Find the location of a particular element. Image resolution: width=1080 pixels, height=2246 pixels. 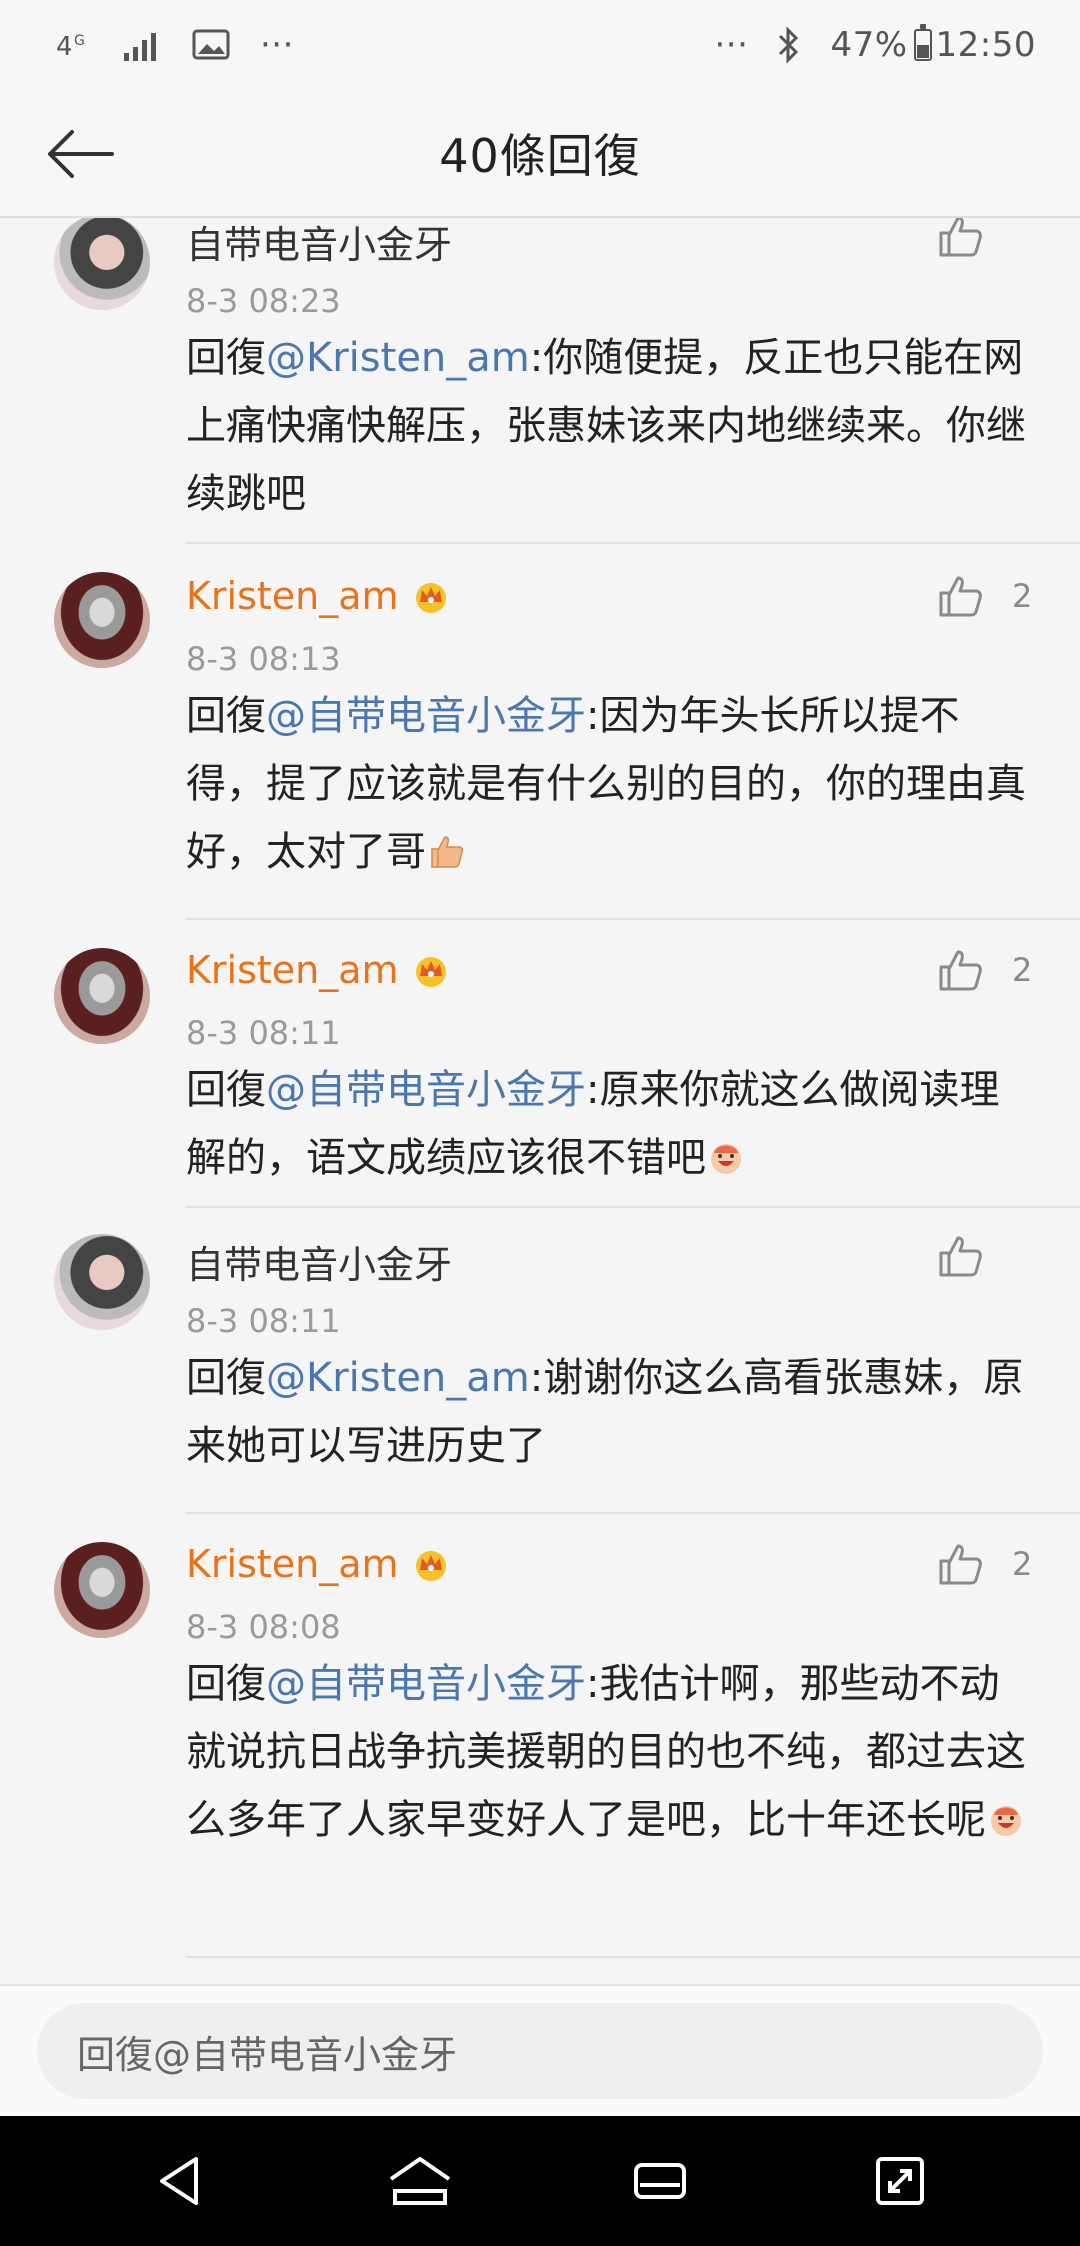

clock: 12:50 is located at coordinates (985, 45).